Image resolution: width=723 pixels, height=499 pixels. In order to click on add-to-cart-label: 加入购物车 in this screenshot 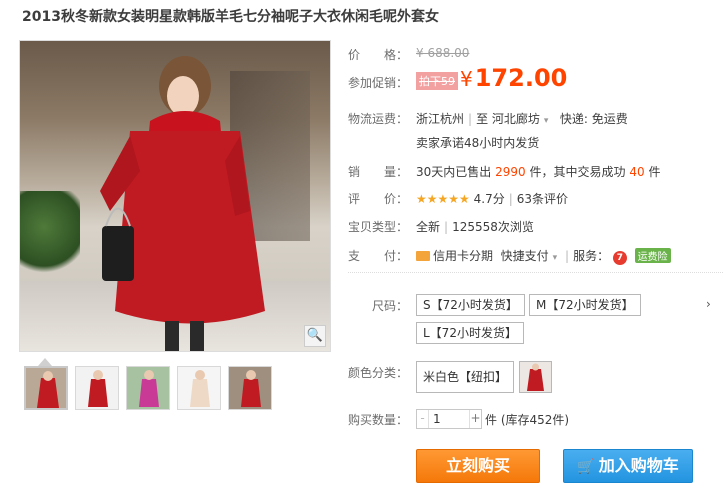, I will do `click(638, 465)`.